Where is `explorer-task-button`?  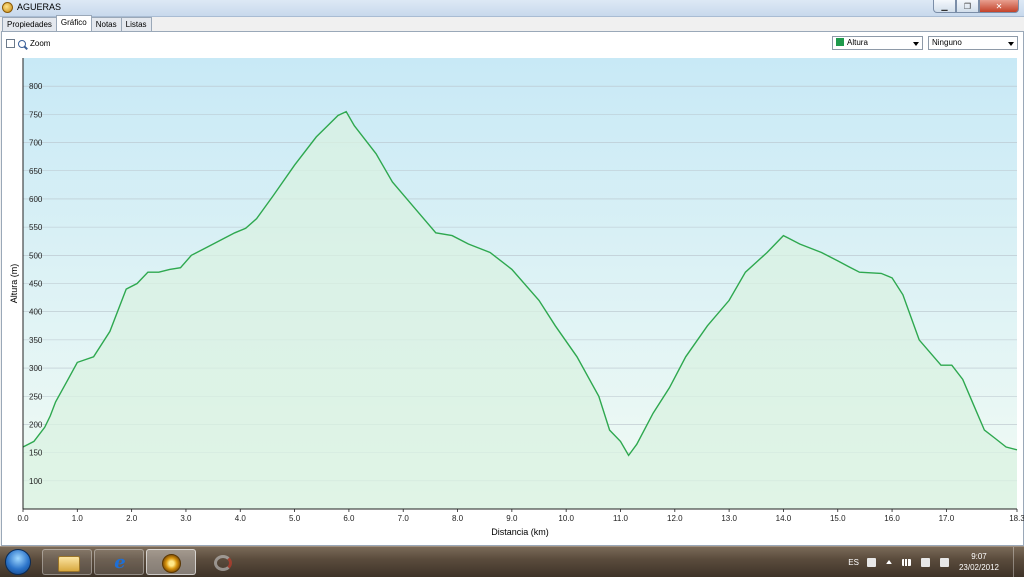 explorer-task-button is located at coordinates (67, 562).